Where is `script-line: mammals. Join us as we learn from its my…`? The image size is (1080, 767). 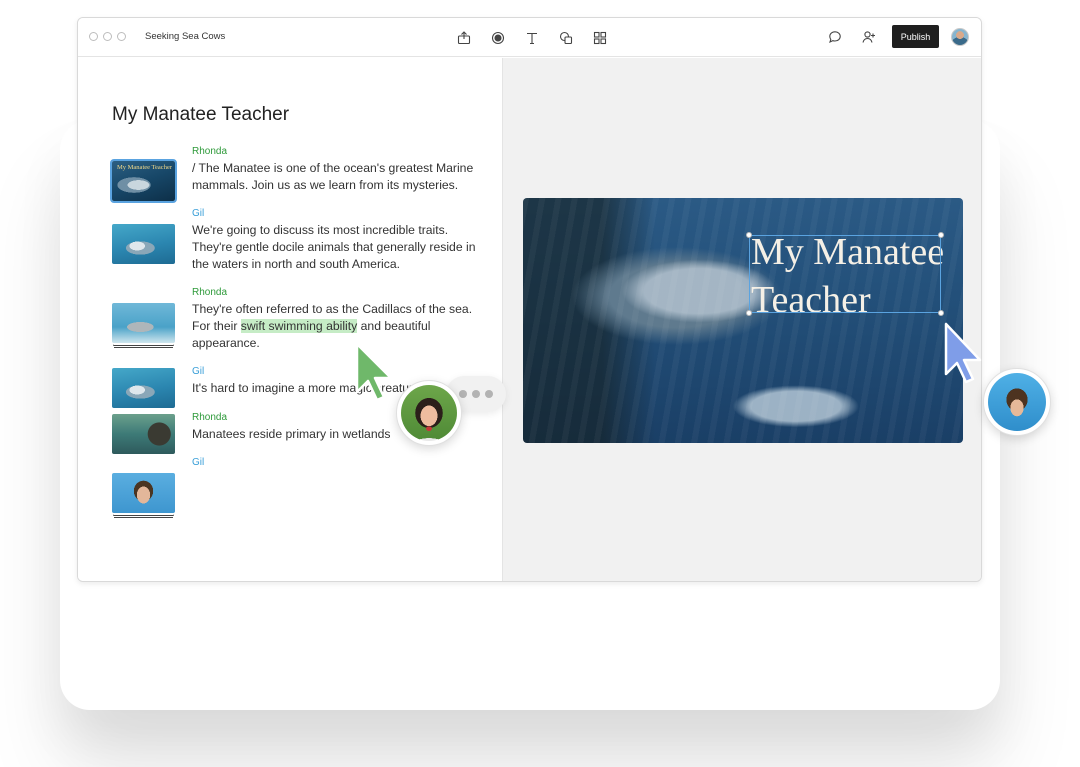 script-line: mammals. Join us as we learn from its my… is located at coordinates (337, 185).